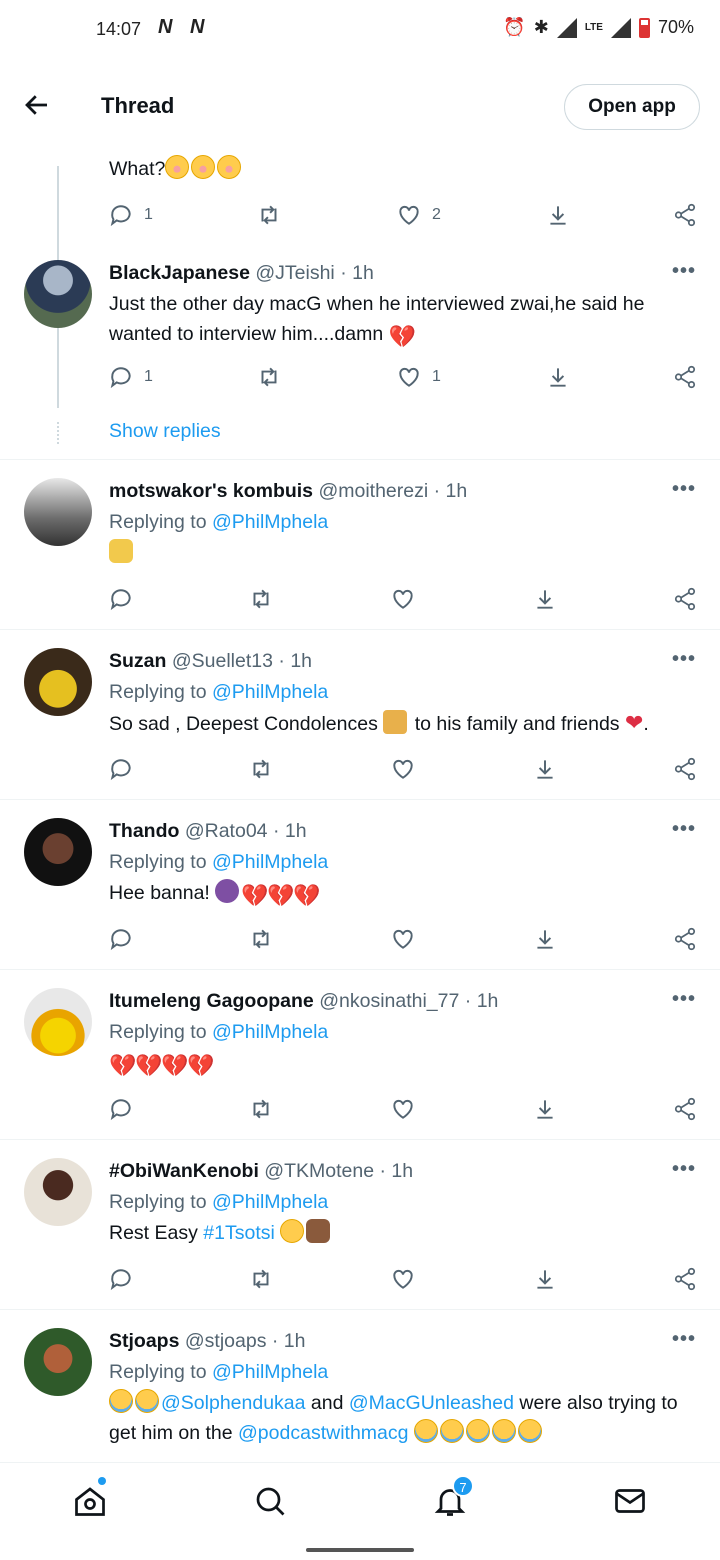 The width and height of the screenshot is (720, 1560). What do you see at coordinates (431, 1403) in the screenshot?
I see `mention-link: @MacGUnleashed` at bounding box center [431, 1403].